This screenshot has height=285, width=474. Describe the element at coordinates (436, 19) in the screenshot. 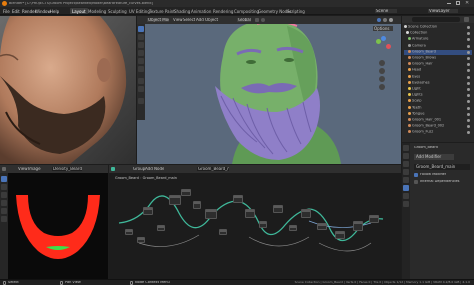

I see `outliner-search-field` at that location.